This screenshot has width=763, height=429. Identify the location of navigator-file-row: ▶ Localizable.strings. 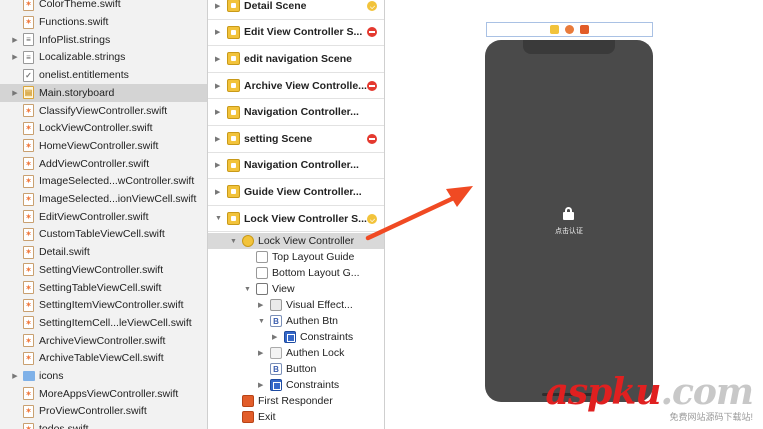
(103, 58).